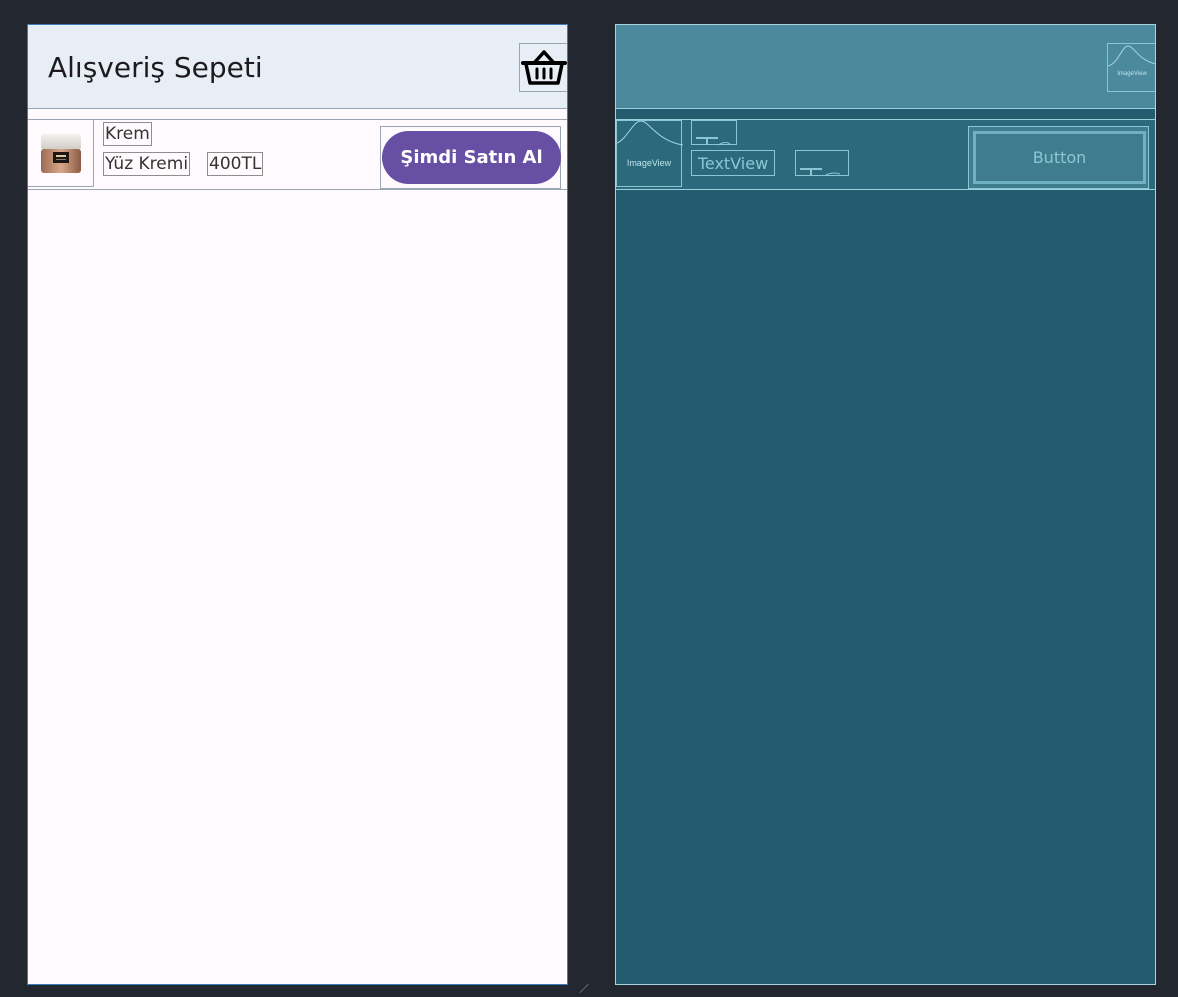  I want to click on blueprint-toolbar-imageview: ImageView, so click(1131, 67).